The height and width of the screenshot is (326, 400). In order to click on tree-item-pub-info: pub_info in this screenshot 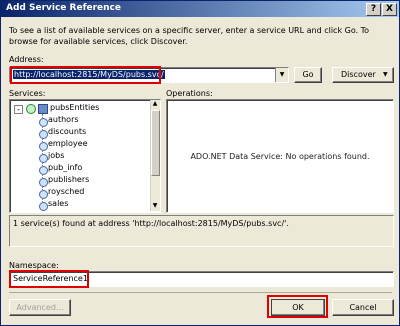, I will do `click(65, 168)`.